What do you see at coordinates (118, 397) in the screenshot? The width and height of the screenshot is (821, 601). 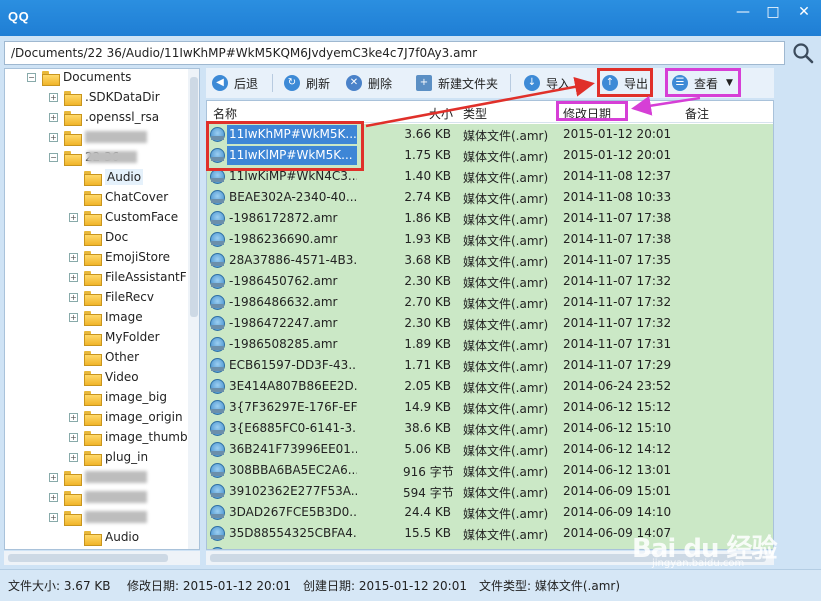 I see `tree-item: image_big` at bounding box center [118, 397].